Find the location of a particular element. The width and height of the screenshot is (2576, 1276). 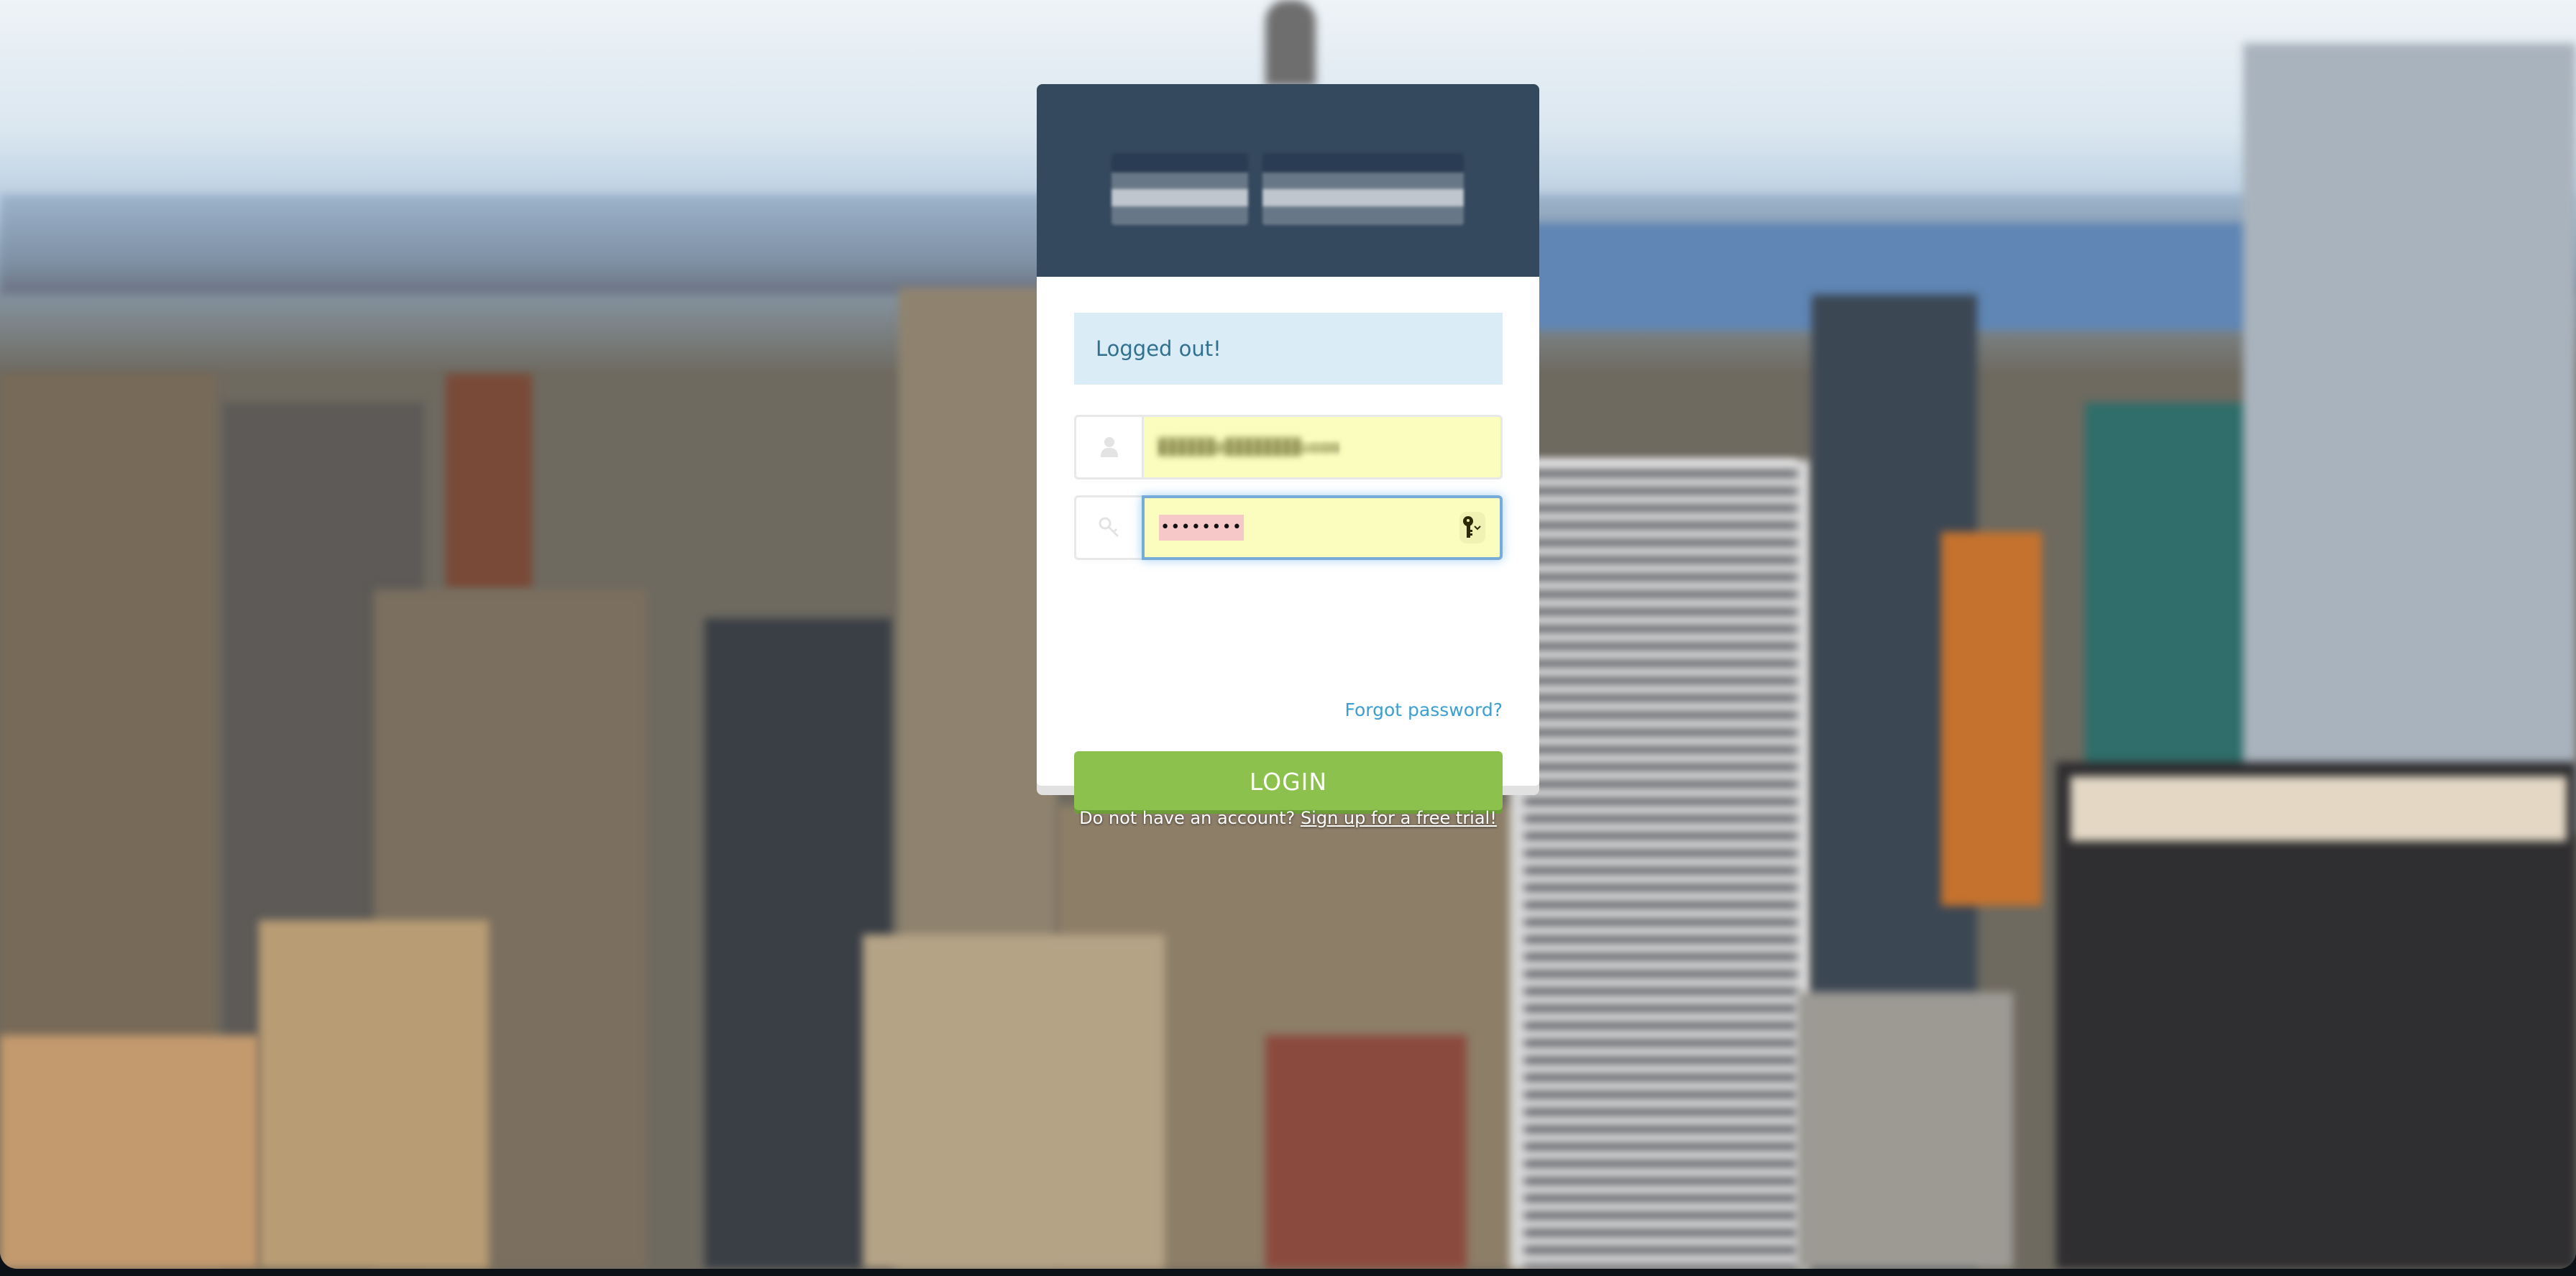

password-input: •••••••• is located at coordinates (1322, 527).